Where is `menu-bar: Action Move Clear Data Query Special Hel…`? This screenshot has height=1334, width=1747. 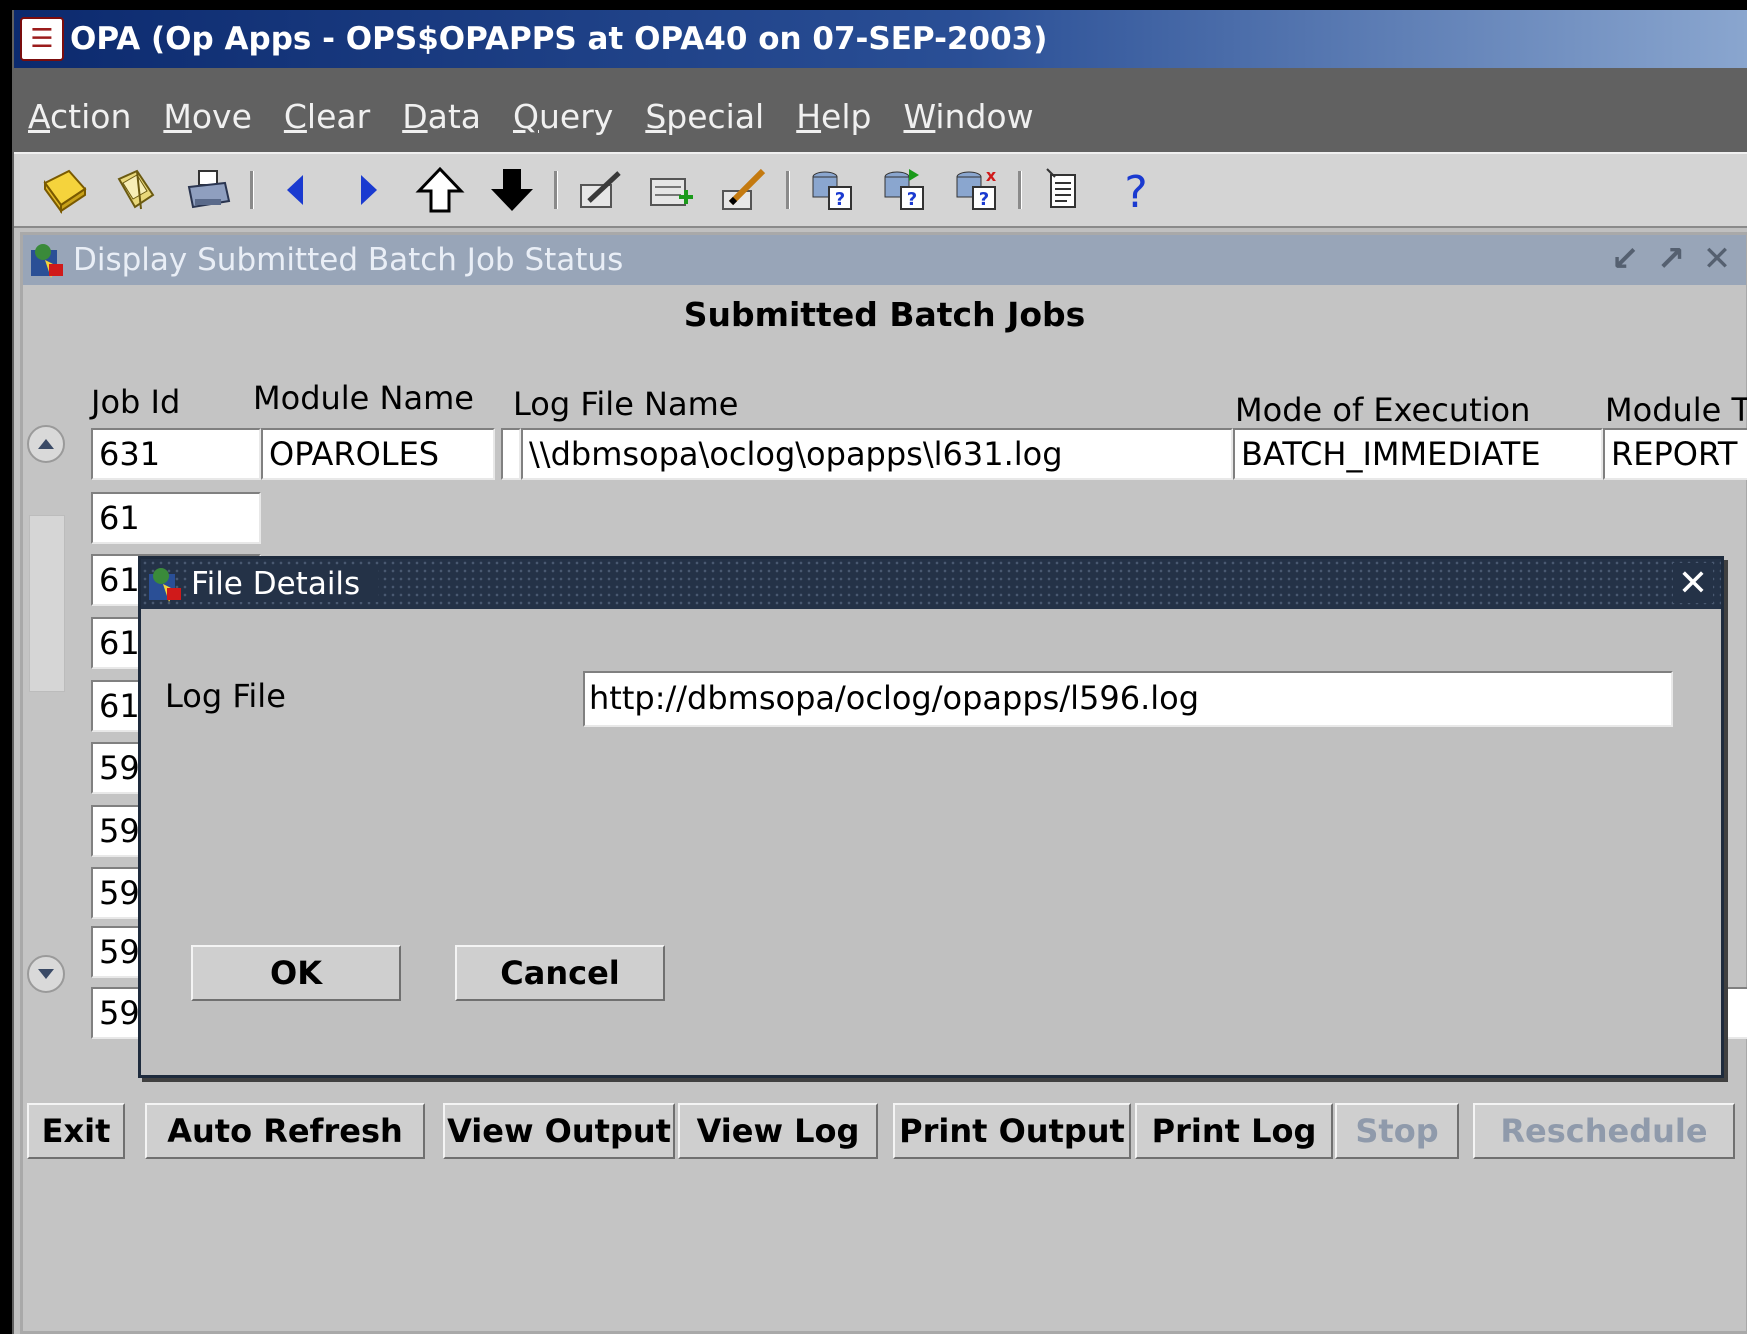 menu-bar: Action Move Clear Data Query Special Hel… is located at coordinates (880, 116).